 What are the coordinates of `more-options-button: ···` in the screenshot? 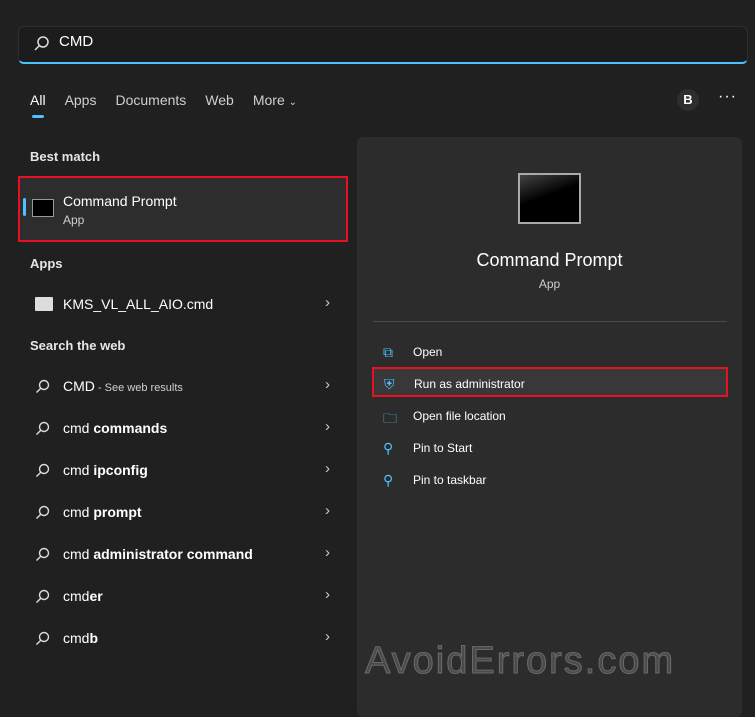 It's located at (727, 97).